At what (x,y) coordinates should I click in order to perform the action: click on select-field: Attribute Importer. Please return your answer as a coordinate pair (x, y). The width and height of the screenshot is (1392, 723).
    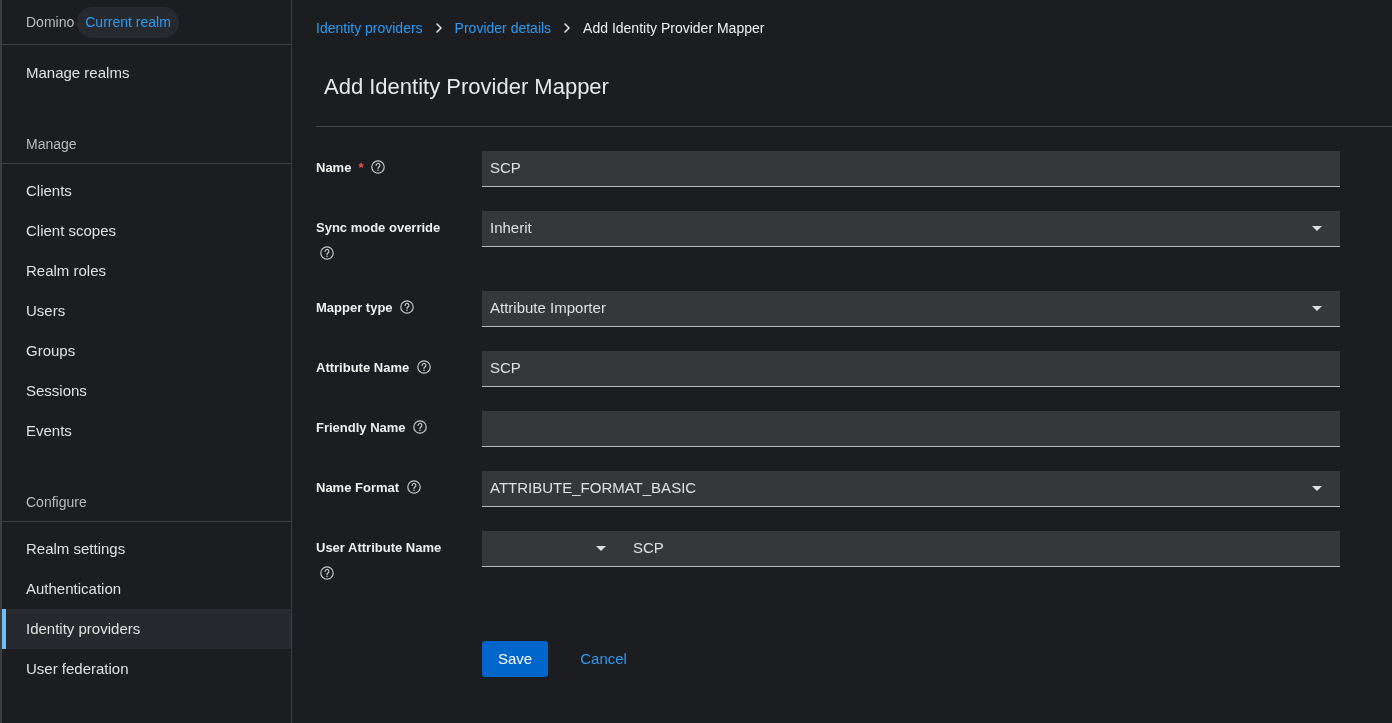
    Looking at the image, I should click on (911, 309).